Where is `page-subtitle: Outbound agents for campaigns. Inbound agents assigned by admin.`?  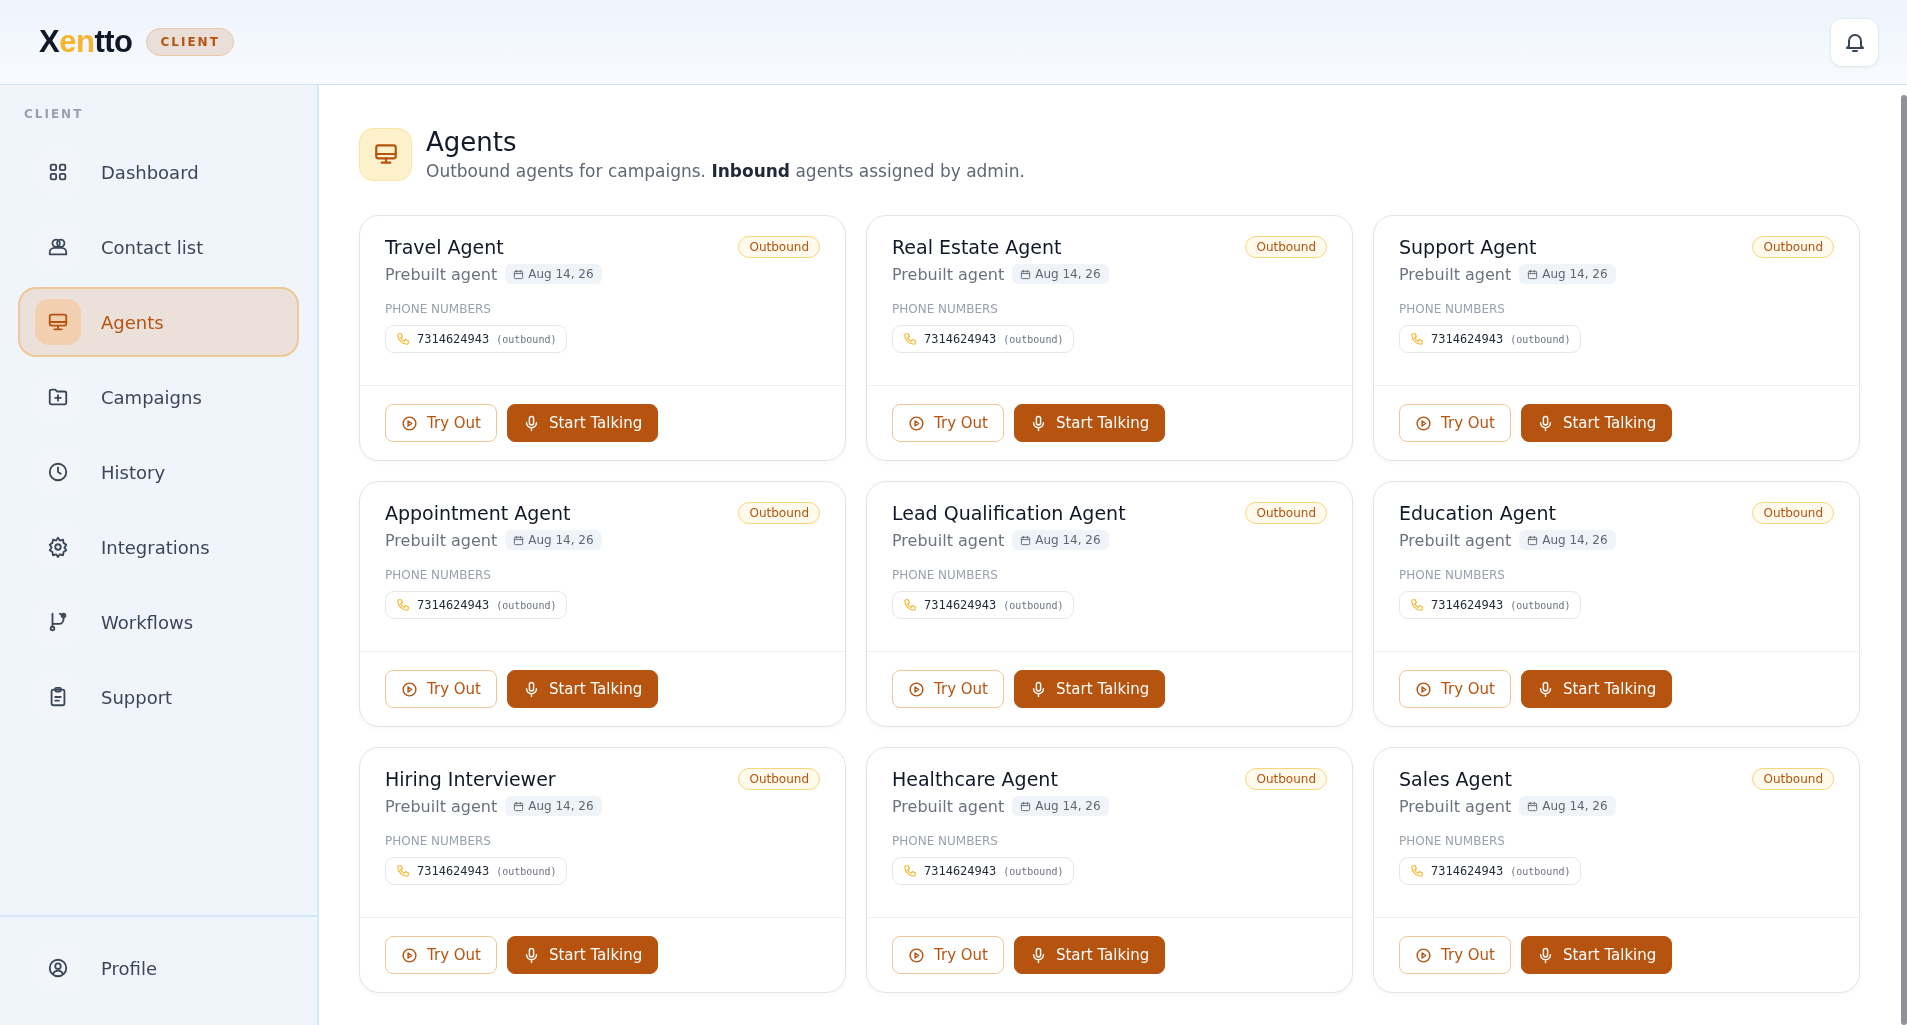 page-subtitle: Outbound agents for campaigns. Inbound agents assigned by admin. is located at coordinates (725, 171).